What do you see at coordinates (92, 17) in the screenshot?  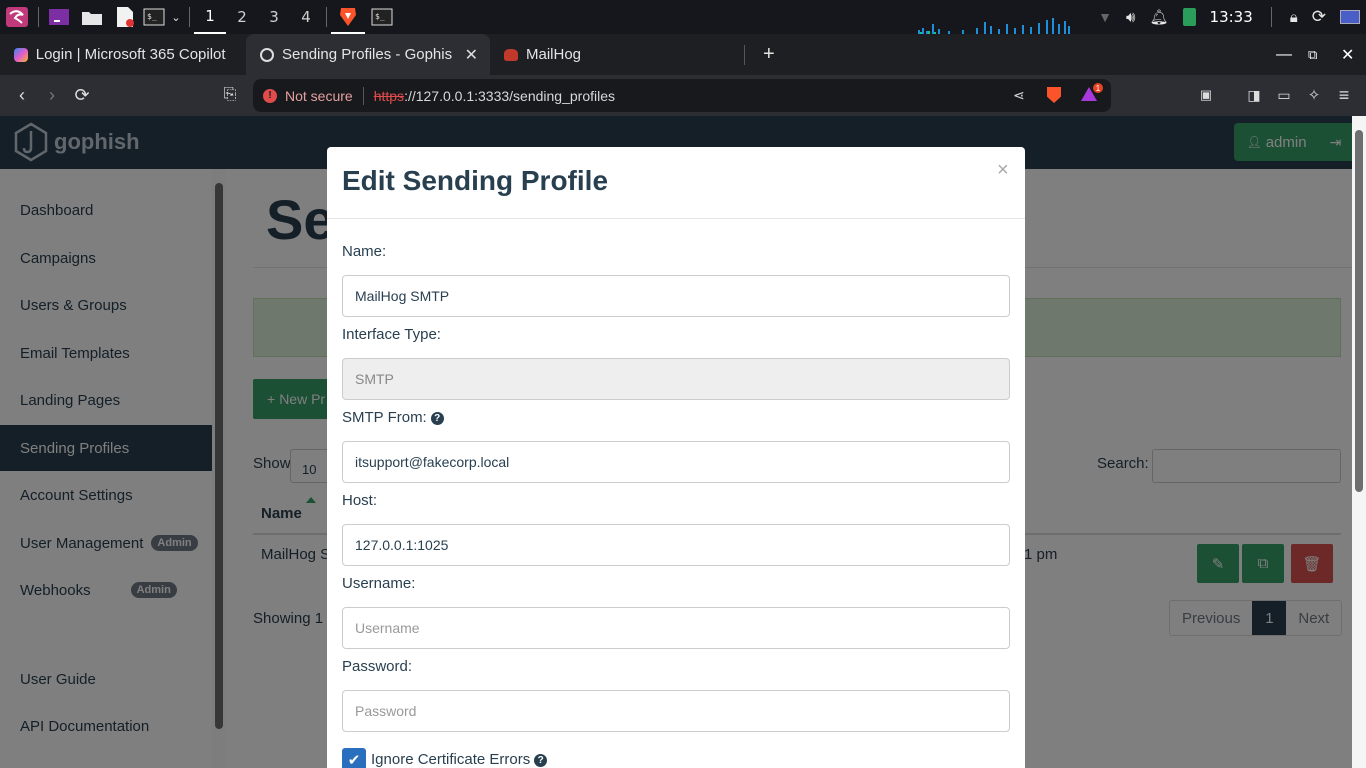 I see `file-manager-icon` at bounding box center [92, 17].